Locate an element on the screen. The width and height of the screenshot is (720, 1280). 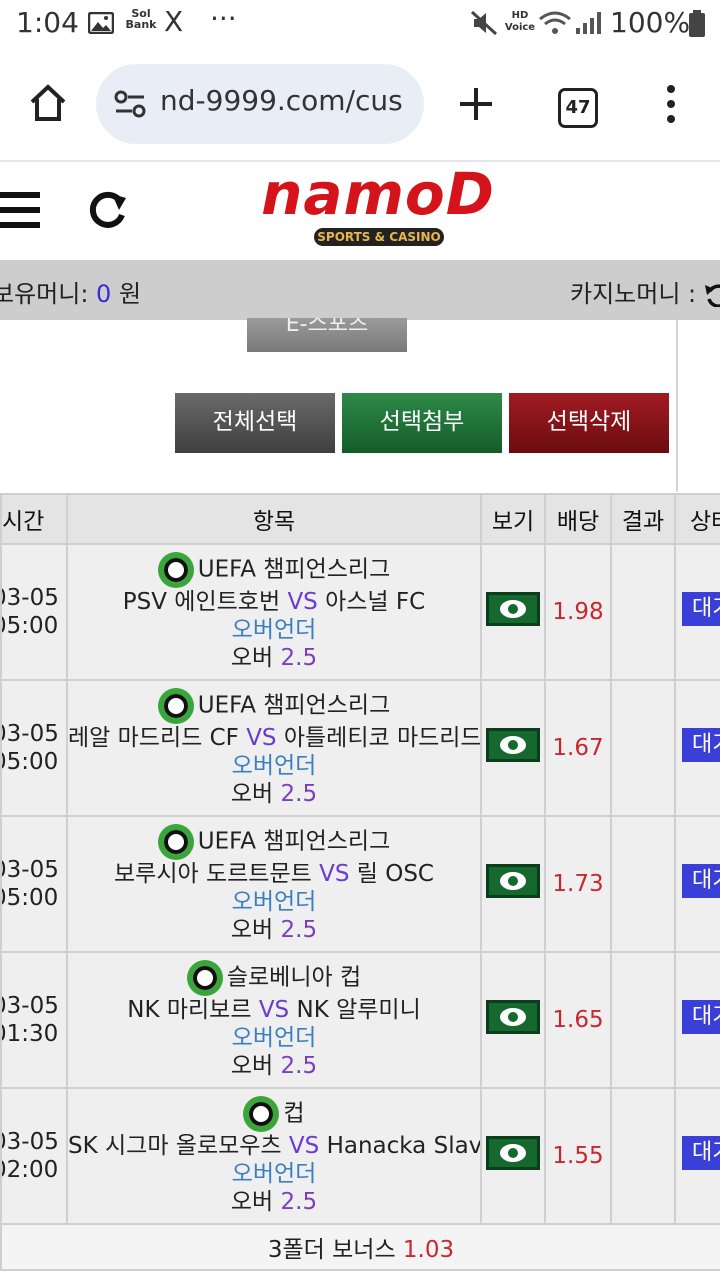
hamburger-menu-icon is located at coordinates (21, 210).